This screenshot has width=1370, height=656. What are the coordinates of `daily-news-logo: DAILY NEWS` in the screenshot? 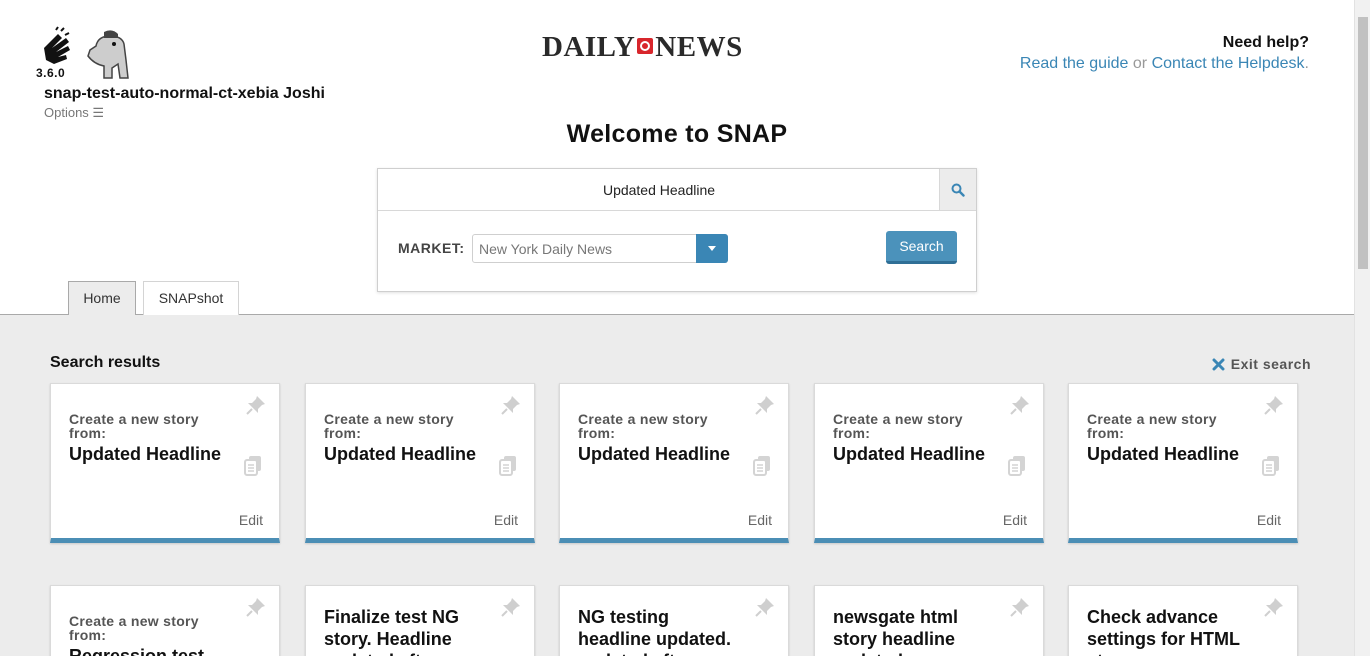 It's located at (642, 47).